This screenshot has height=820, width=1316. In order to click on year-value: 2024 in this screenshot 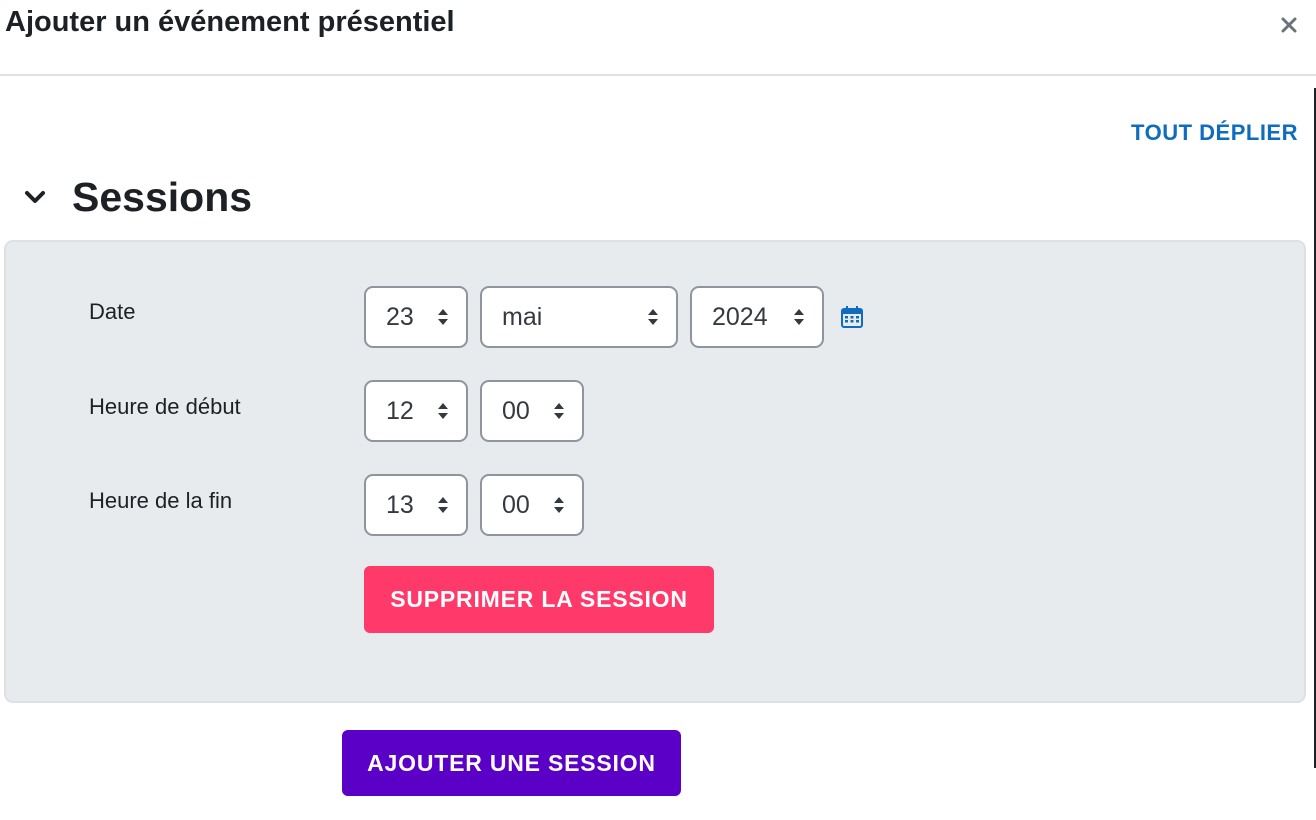, I will do `click(740, 316)`.